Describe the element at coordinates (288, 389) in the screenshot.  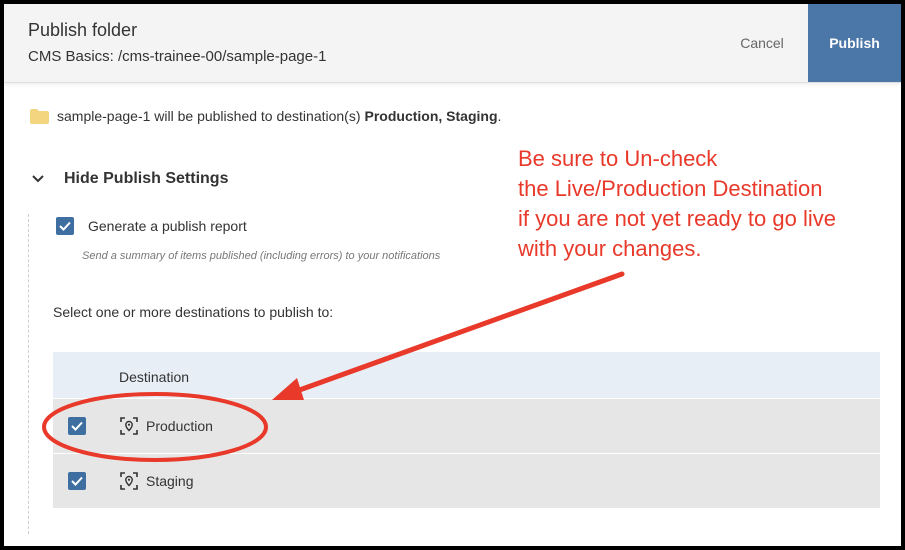
I see `annotation-arrow-head` at that location.